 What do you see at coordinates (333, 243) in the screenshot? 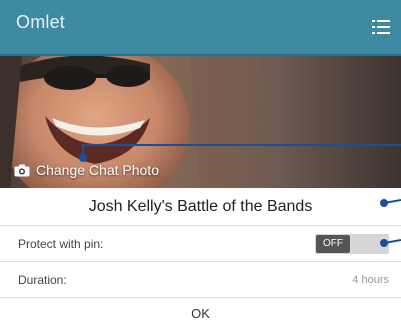
I see `pin-toggle-state: OFF` at bounding box center [333, 243].